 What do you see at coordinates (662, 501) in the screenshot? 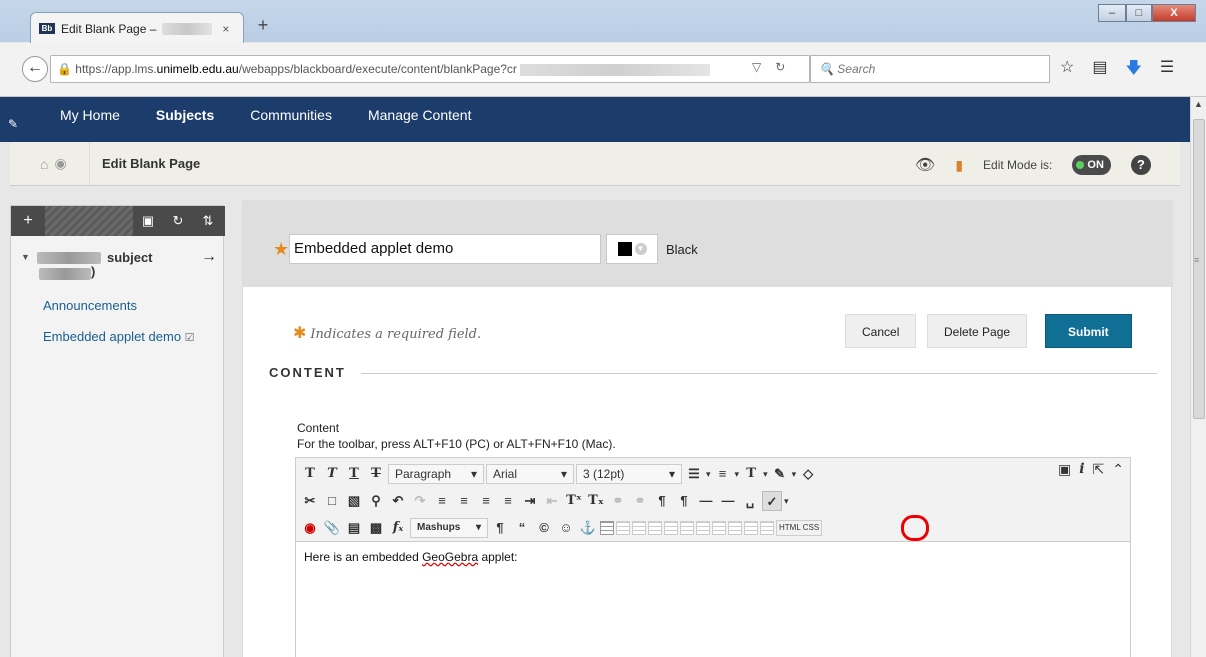
I see `ltr-icon: ¶` at bounding box center [662, 501].